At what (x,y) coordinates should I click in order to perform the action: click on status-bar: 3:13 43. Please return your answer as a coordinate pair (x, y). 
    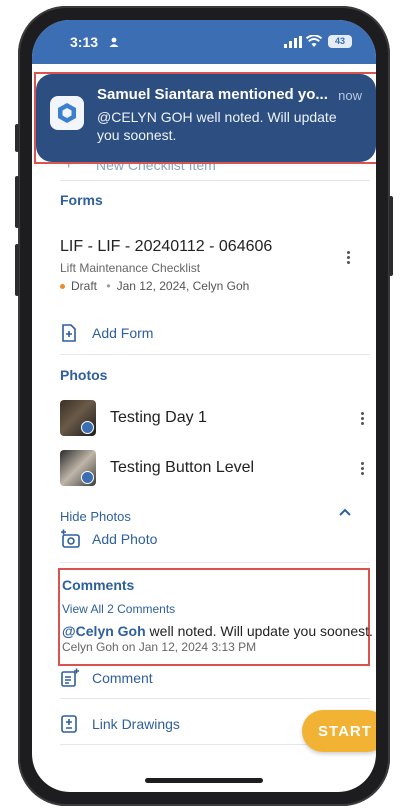
    Looking at the image, I should click on (204, 42).